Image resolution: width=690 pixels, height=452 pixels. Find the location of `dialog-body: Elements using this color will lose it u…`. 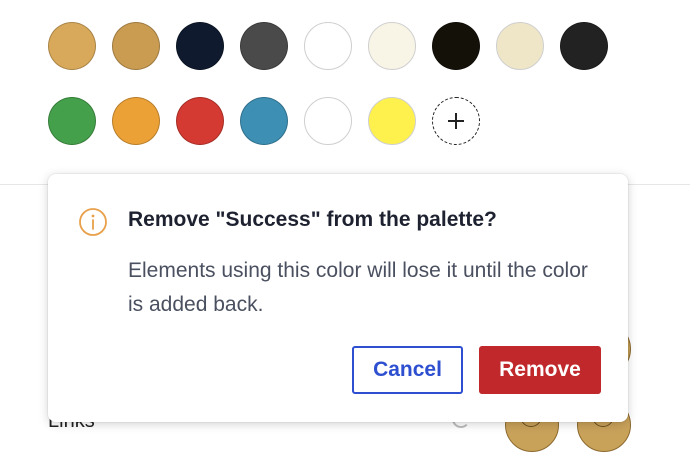

dialog-body: Elements using this color will lose it u… is located at coordinates (358, 287).